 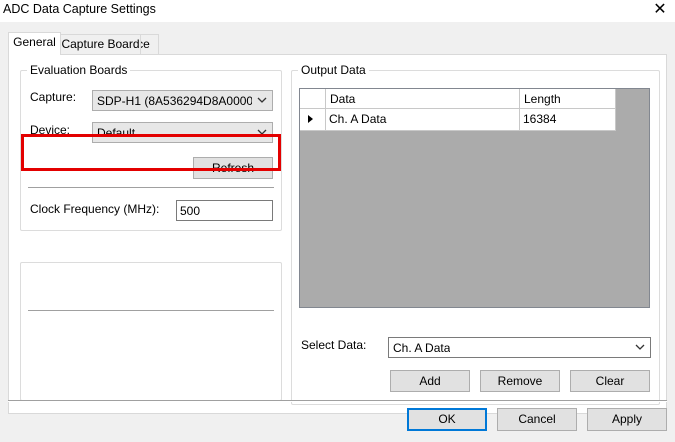 What do you see at coordinates (430, 381) in the screenshot?
I see `add-button: Add` at bounding box center [430, 381].